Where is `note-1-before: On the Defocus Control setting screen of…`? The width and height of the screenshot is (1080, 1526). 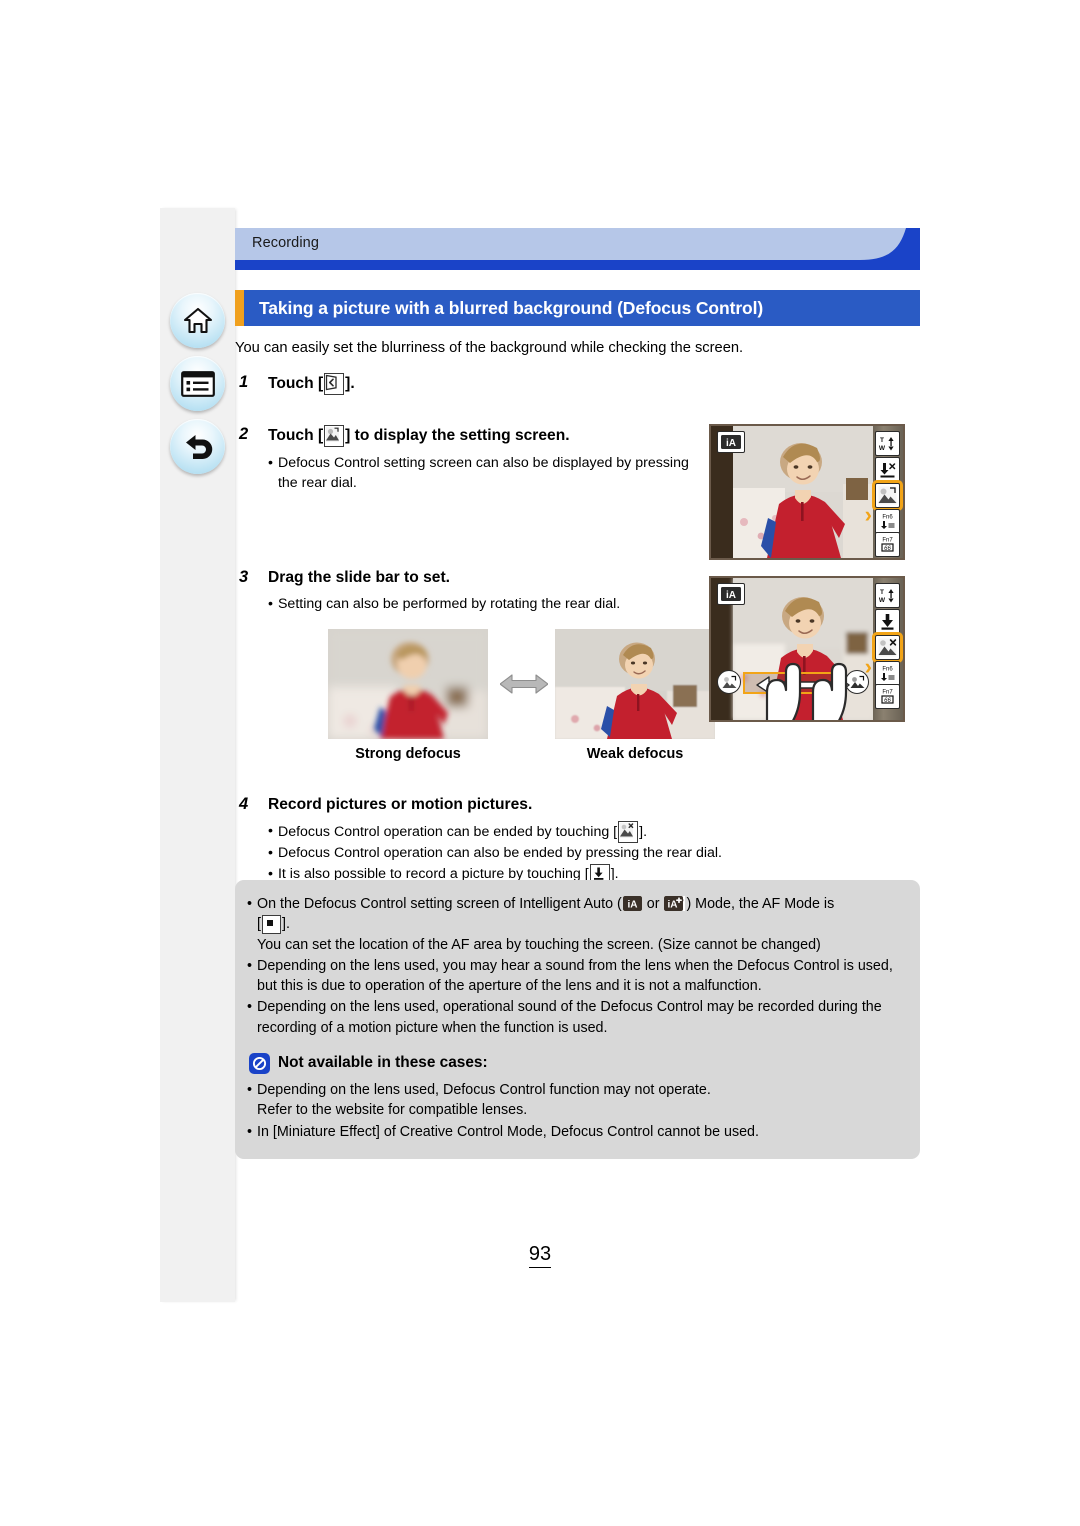
note-1-before: On the Defocus Control setting screen of… is located at coordinates (439, 904).